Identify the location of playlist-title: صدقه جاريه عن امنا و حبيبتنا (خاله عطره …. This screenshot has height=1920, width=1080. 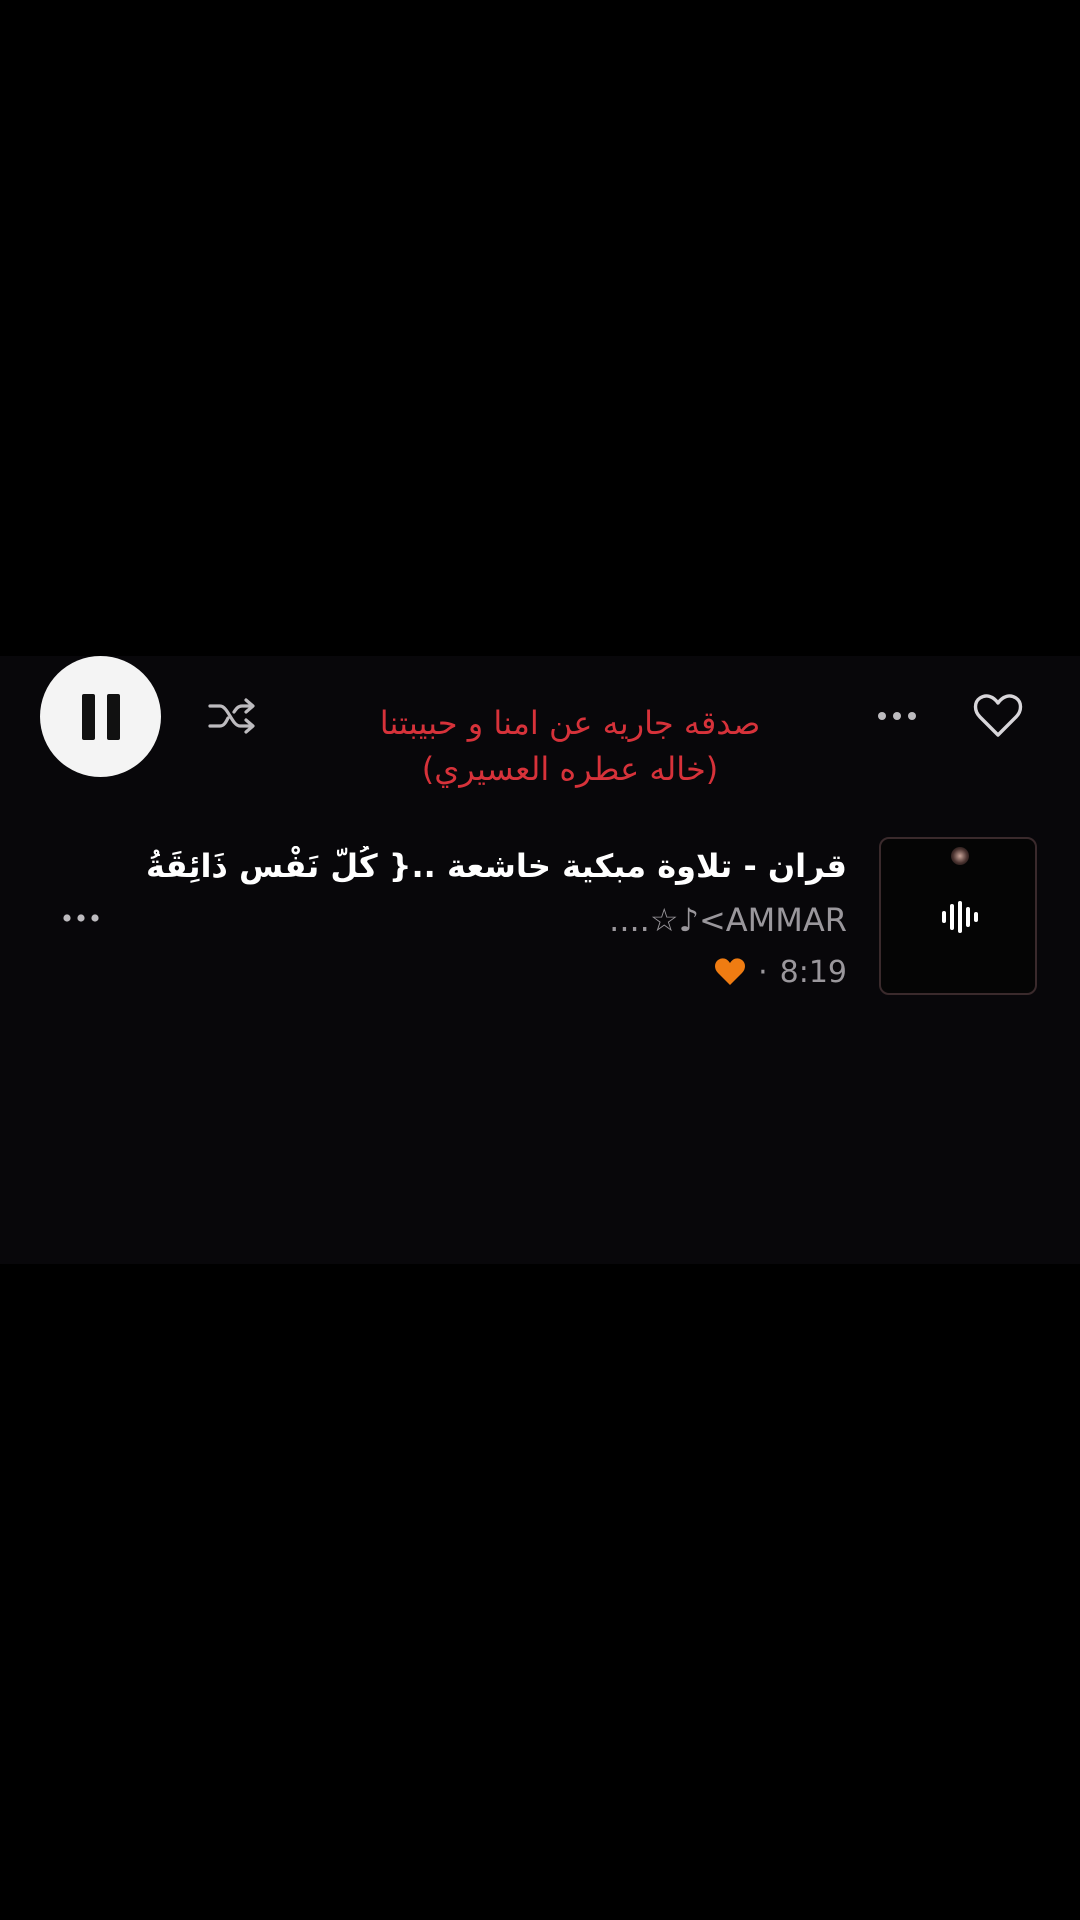
(570, 746).